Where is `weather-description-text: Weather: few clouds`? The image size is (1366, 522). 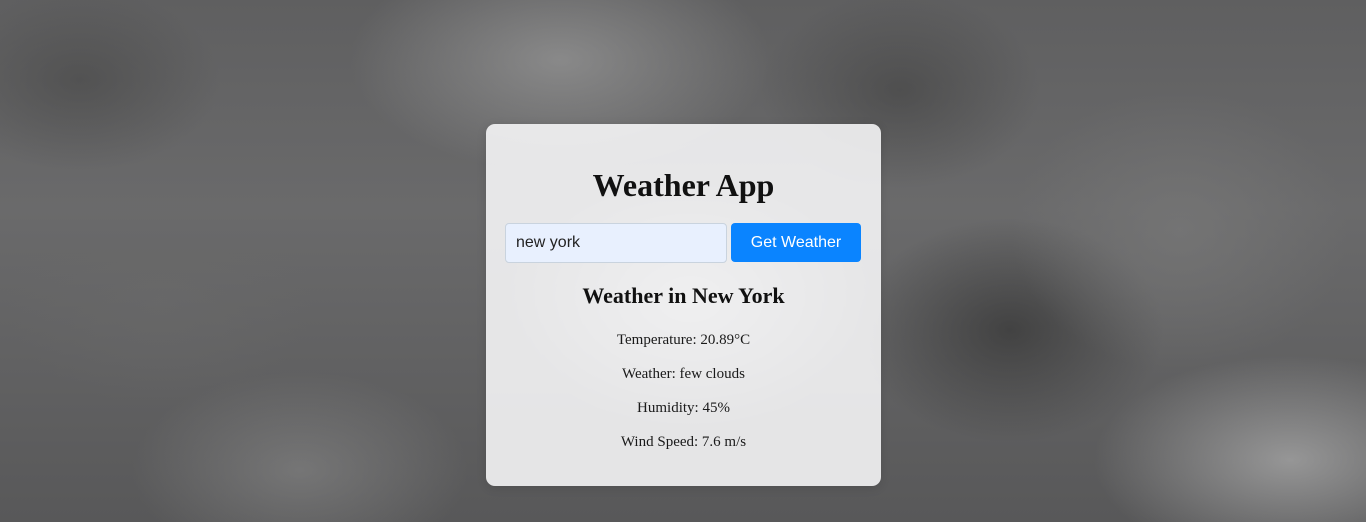 weather-description-text: Weather: few clouds is located at coordinates (683, 374).